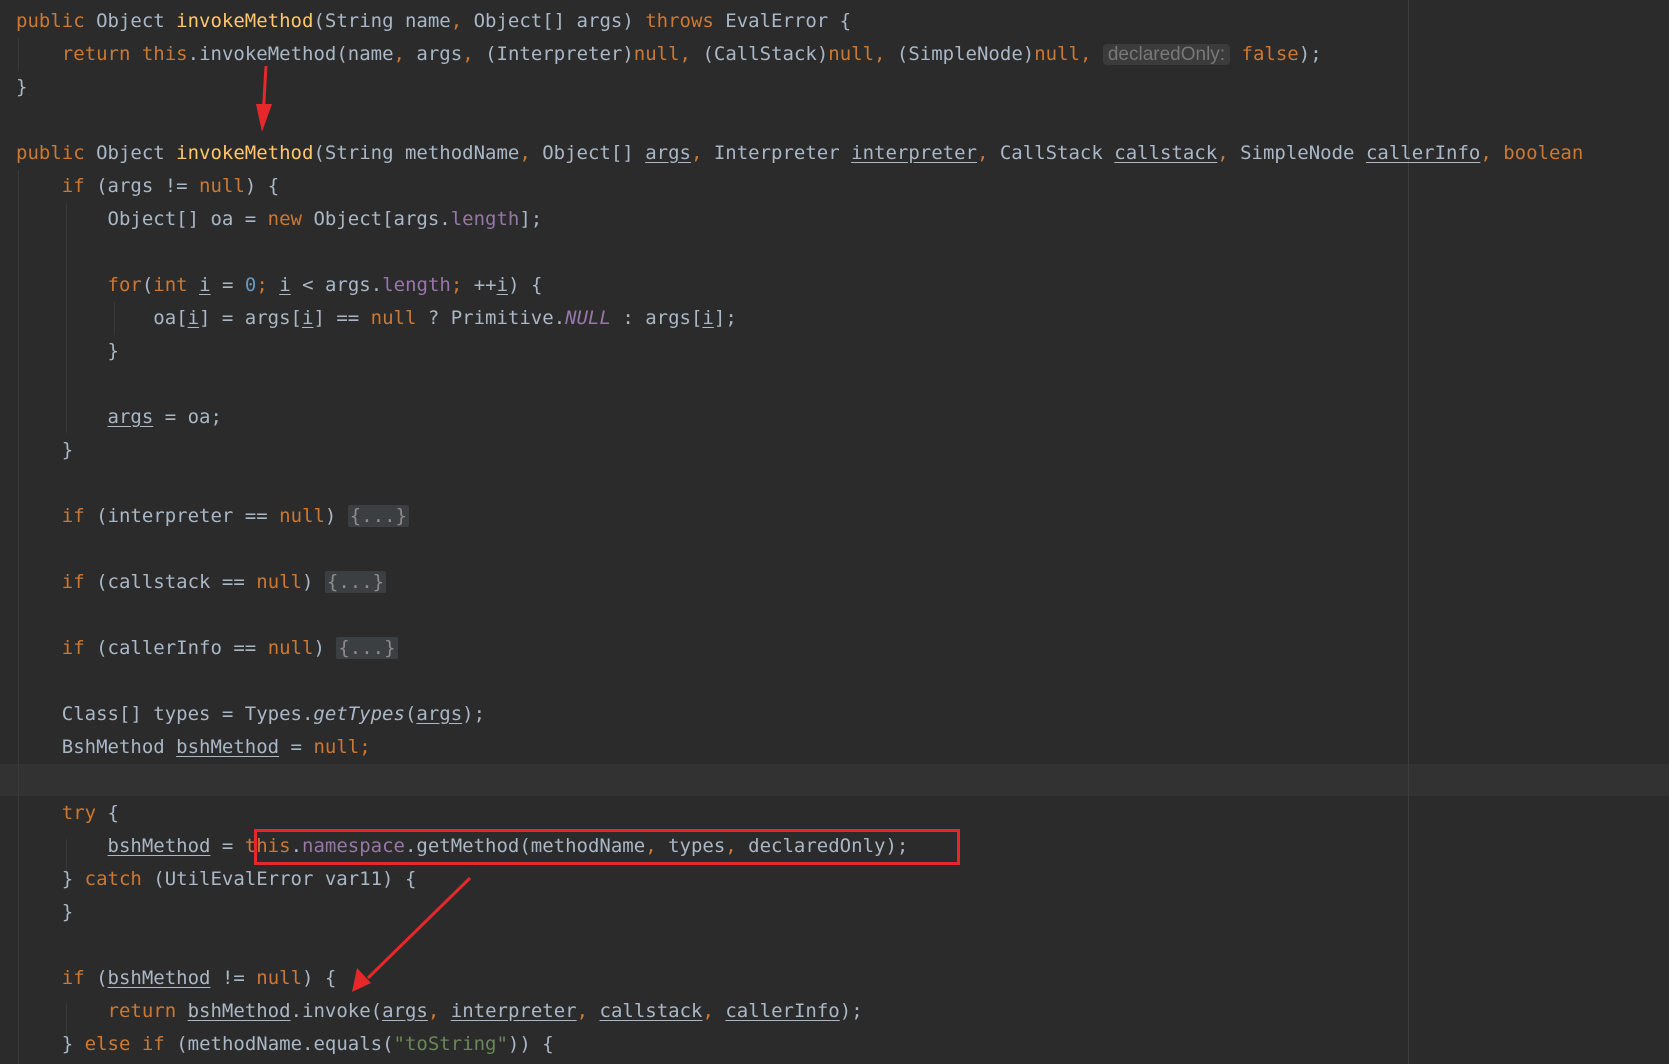 The image size is (1669, 1064). I want to click on annotation-arrows, so click(364, 528).